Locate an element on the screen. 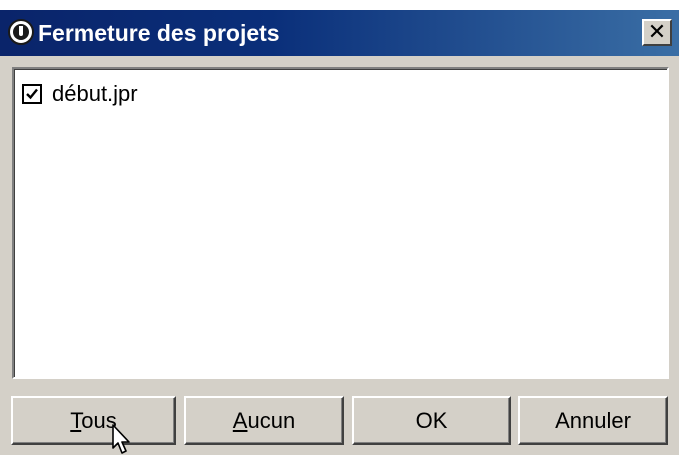 This screenshot has width=679, height=455. ok-button: OK is located at coordinates (431, 420).